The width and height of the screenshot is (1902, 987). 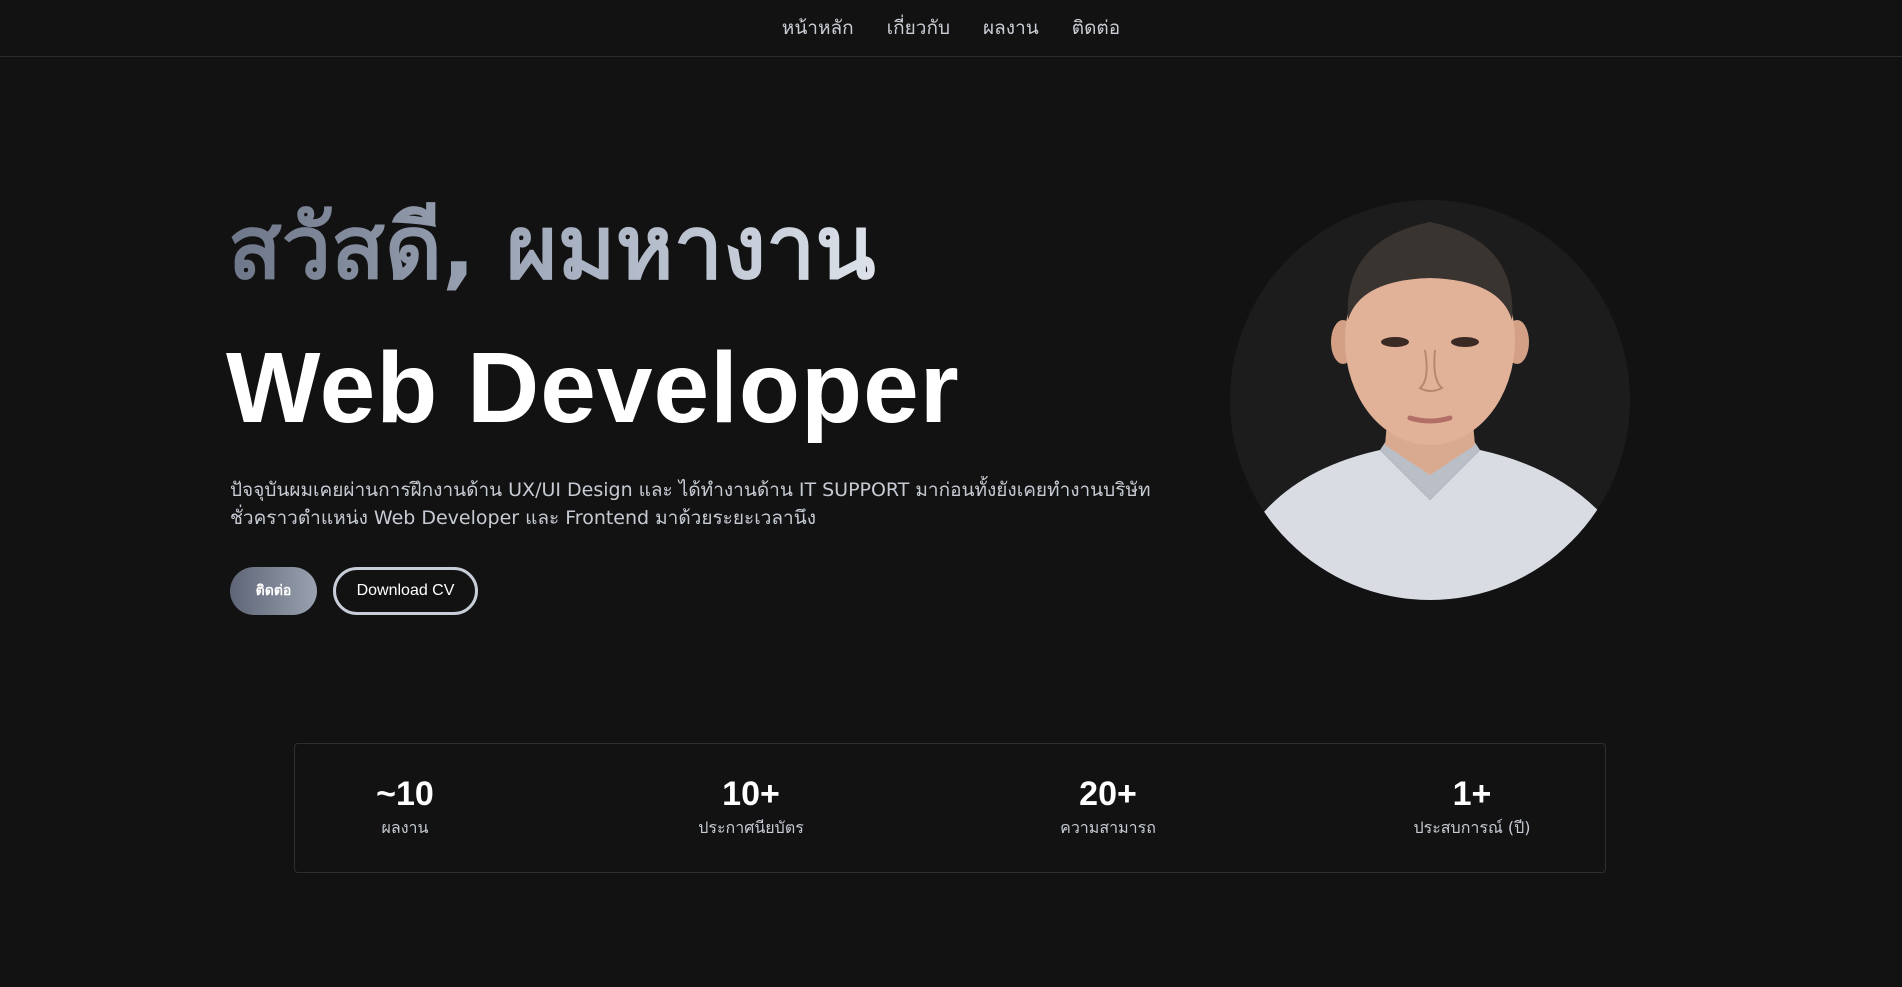 I want to click on stat-label: ประกาศนียบัตร, so click(x=751, y=827).